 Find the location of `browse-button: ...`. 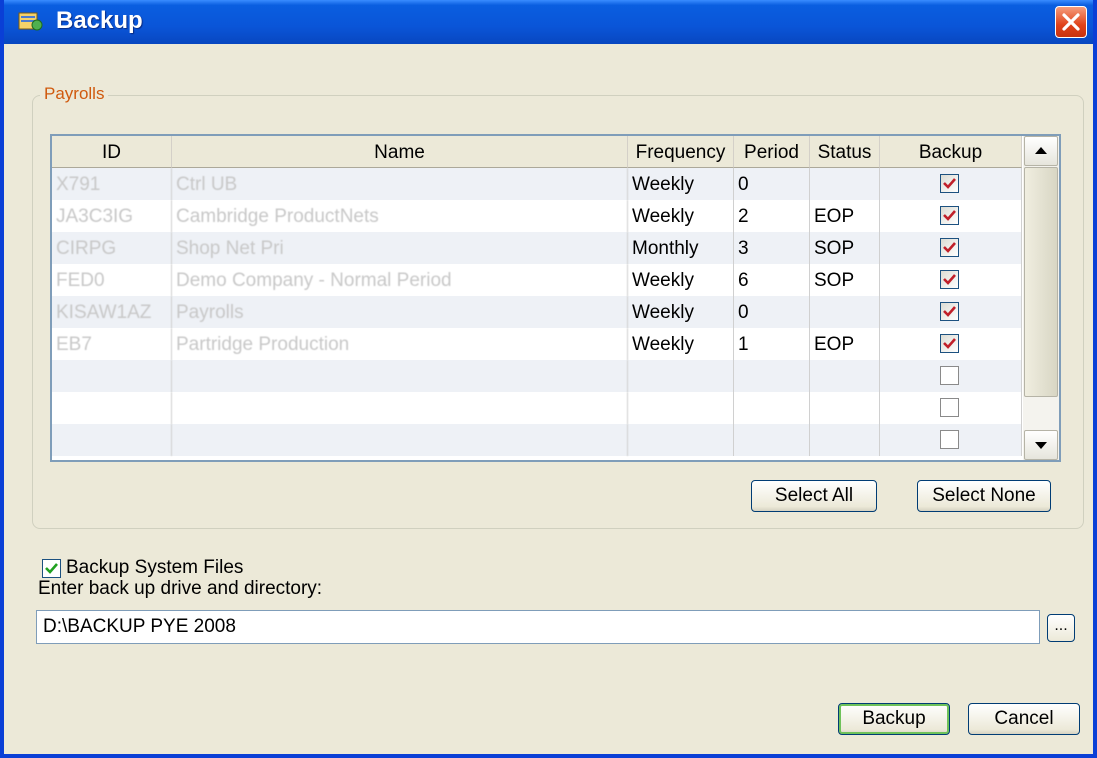

browse-button: ... is located at coordinates (1061, 628).